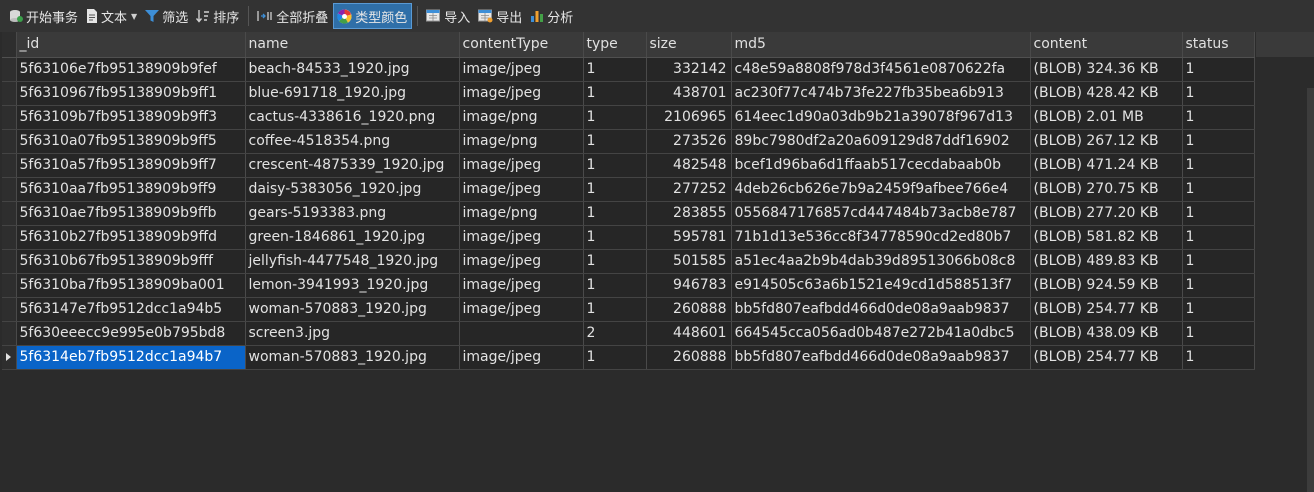  Describe the element at coordinates (881, 165) in the screenshot. I see `cell-md5: bcef1d96ba6d1ffaab517cecdabaab0b` at that location.